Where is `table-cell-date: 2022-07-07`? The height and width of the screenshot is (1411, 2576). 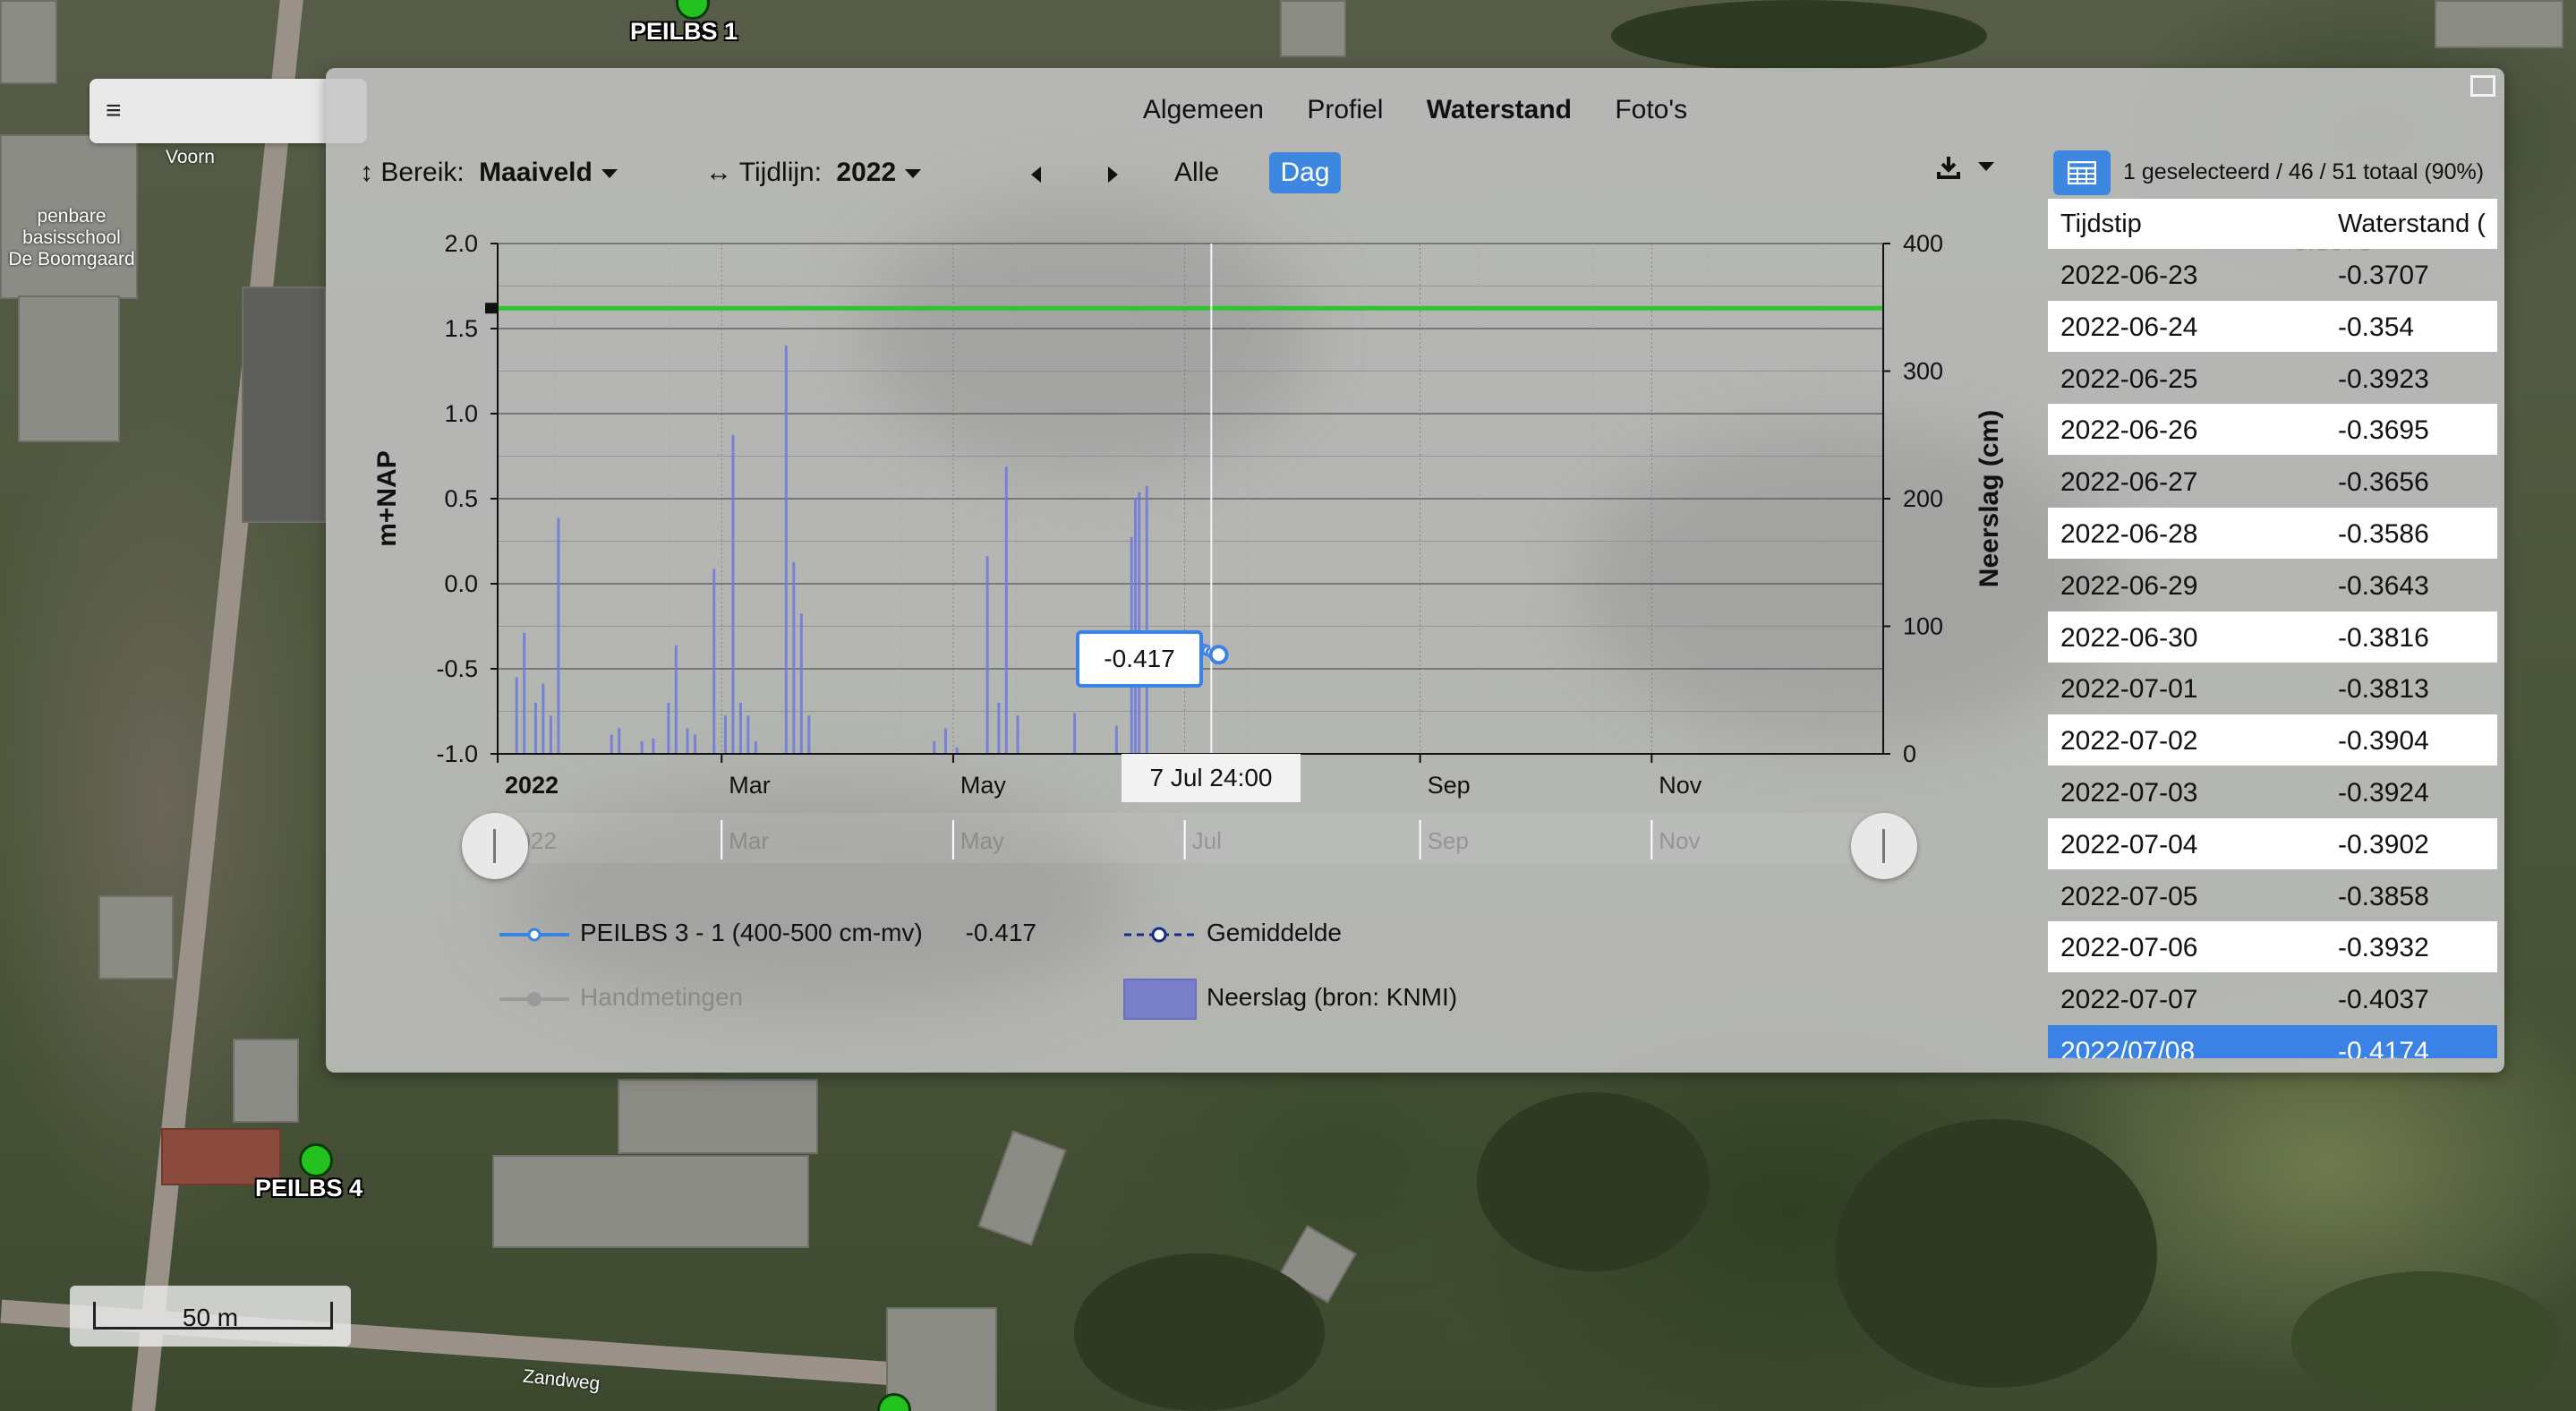
table-cell-date: 2022-07-07 is located at coordinates (2129, 1000).